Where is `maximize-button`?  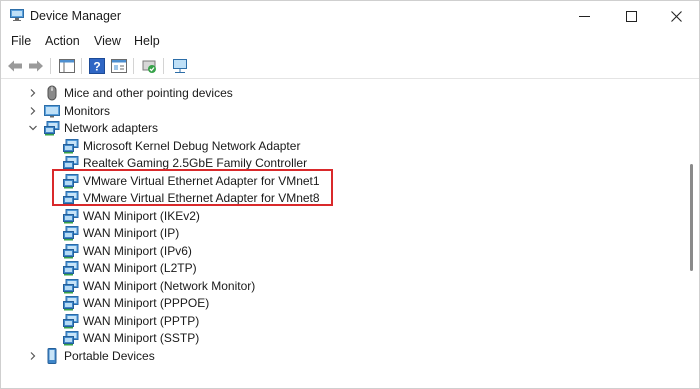
maximize-button is located at coordinates (631, 16).